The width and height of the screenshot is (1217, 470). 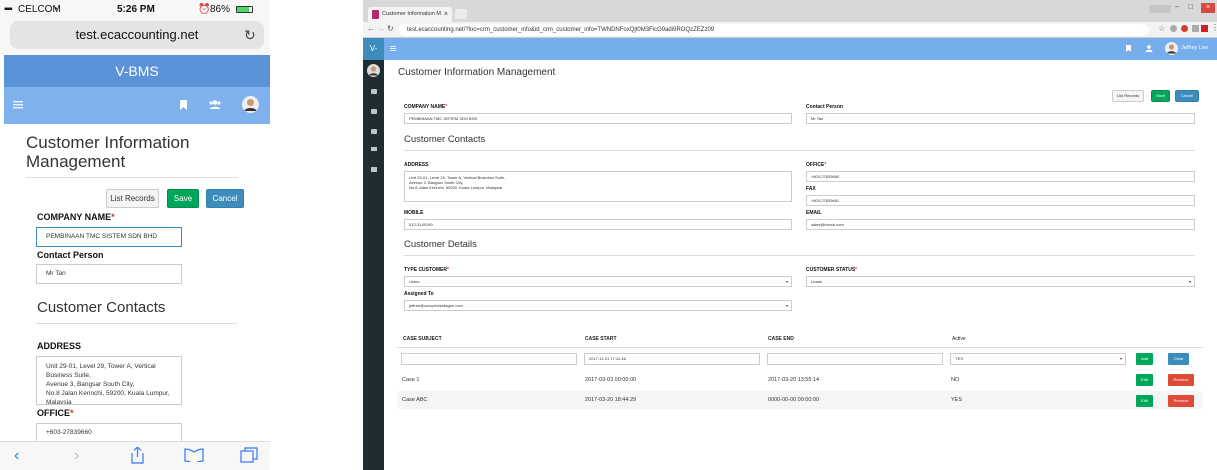 I want to click on battery-percent: 86%, so click(x=220, y=9).